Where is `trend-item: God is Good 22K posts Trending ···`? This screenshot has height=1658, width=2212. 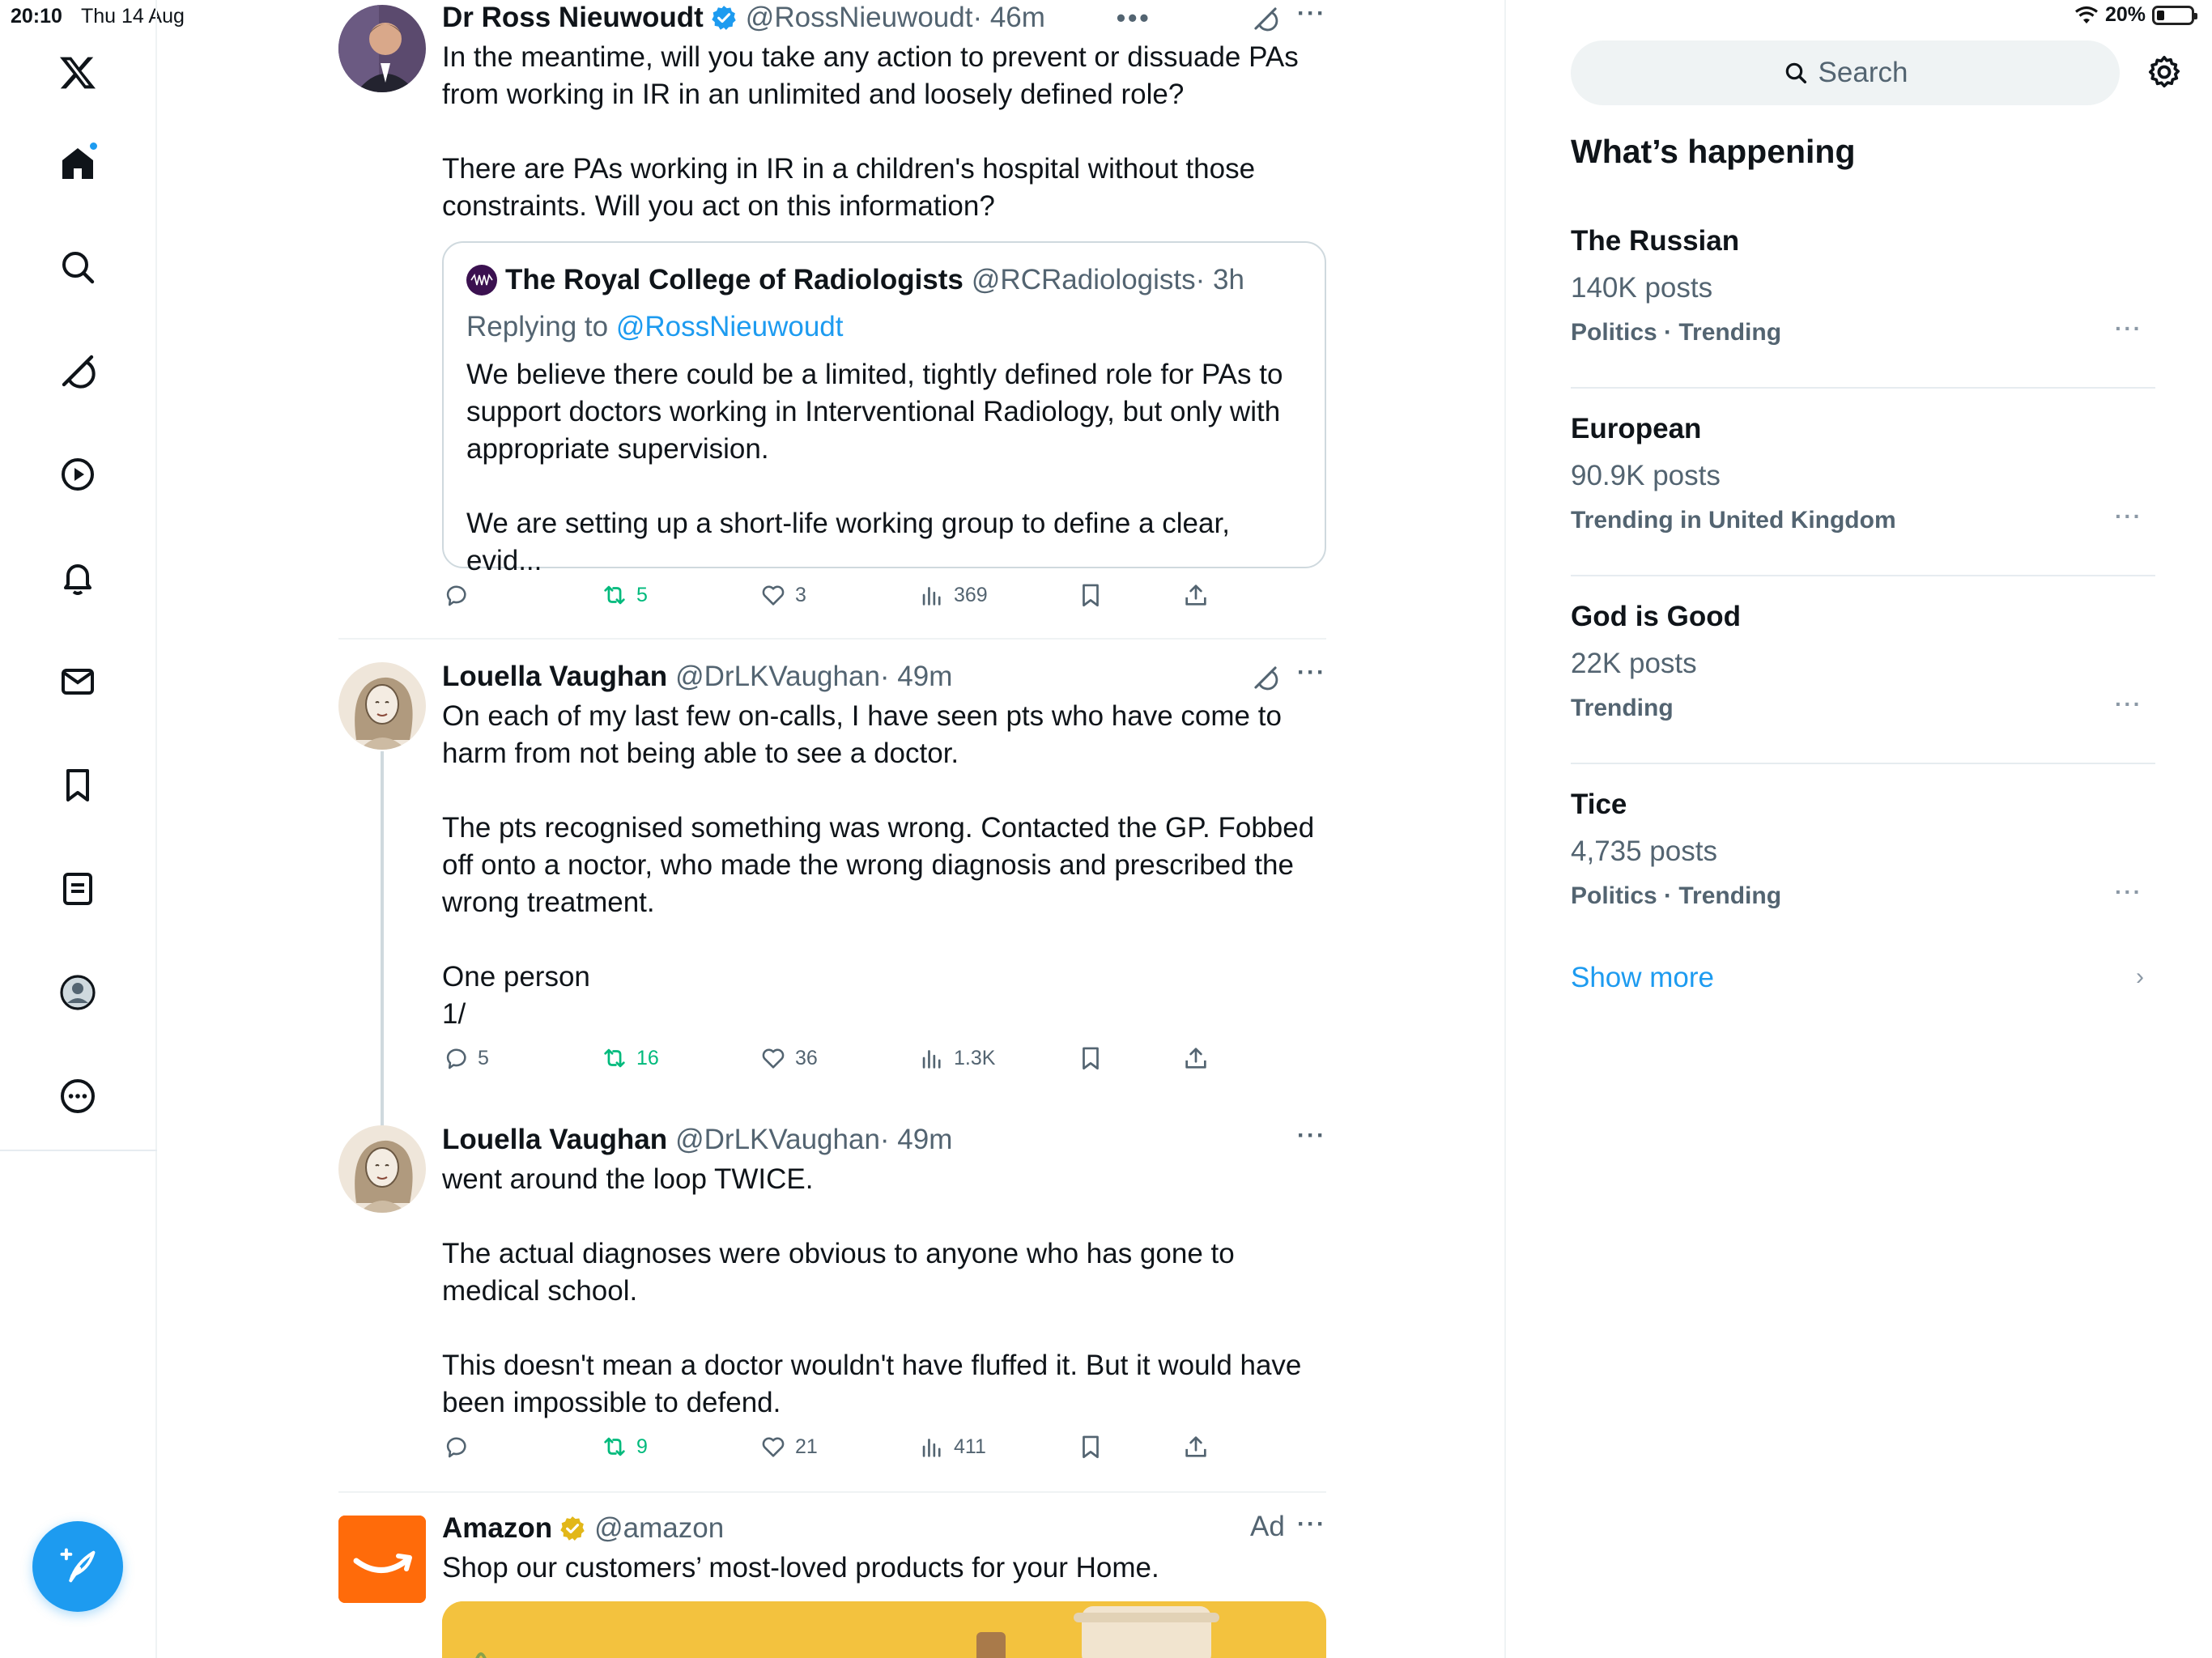
trend-item: God is Good 22K posts Trending ··· is located at coordinates (1863, 695).